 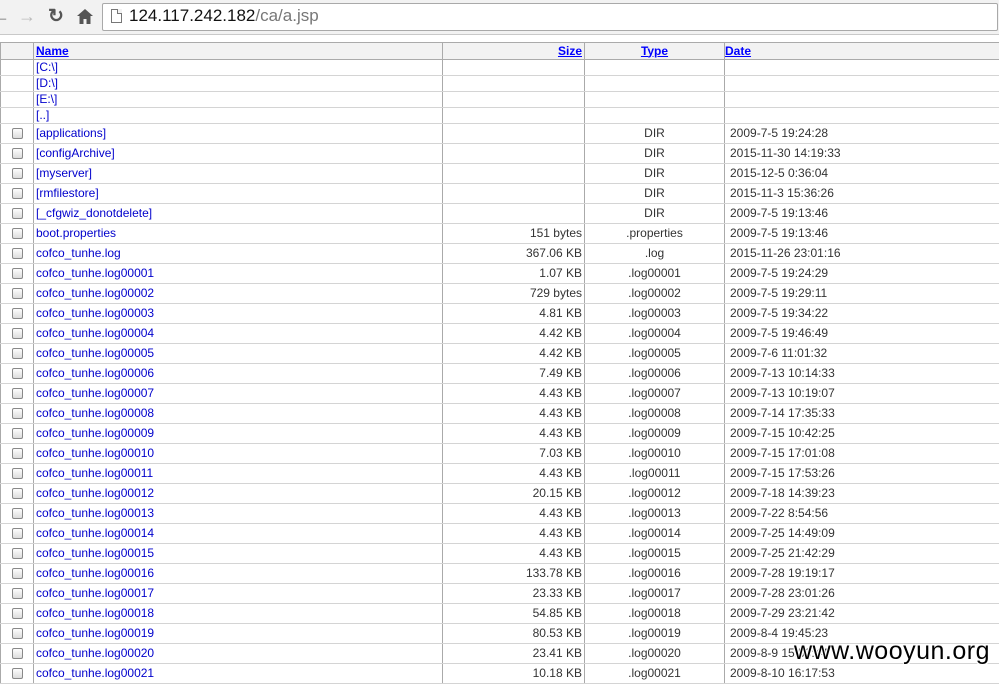 What do you see at coordinates (655, 614) in the screenshot?
I see `type-cell: .log00018` at bounding box center [655, 614].